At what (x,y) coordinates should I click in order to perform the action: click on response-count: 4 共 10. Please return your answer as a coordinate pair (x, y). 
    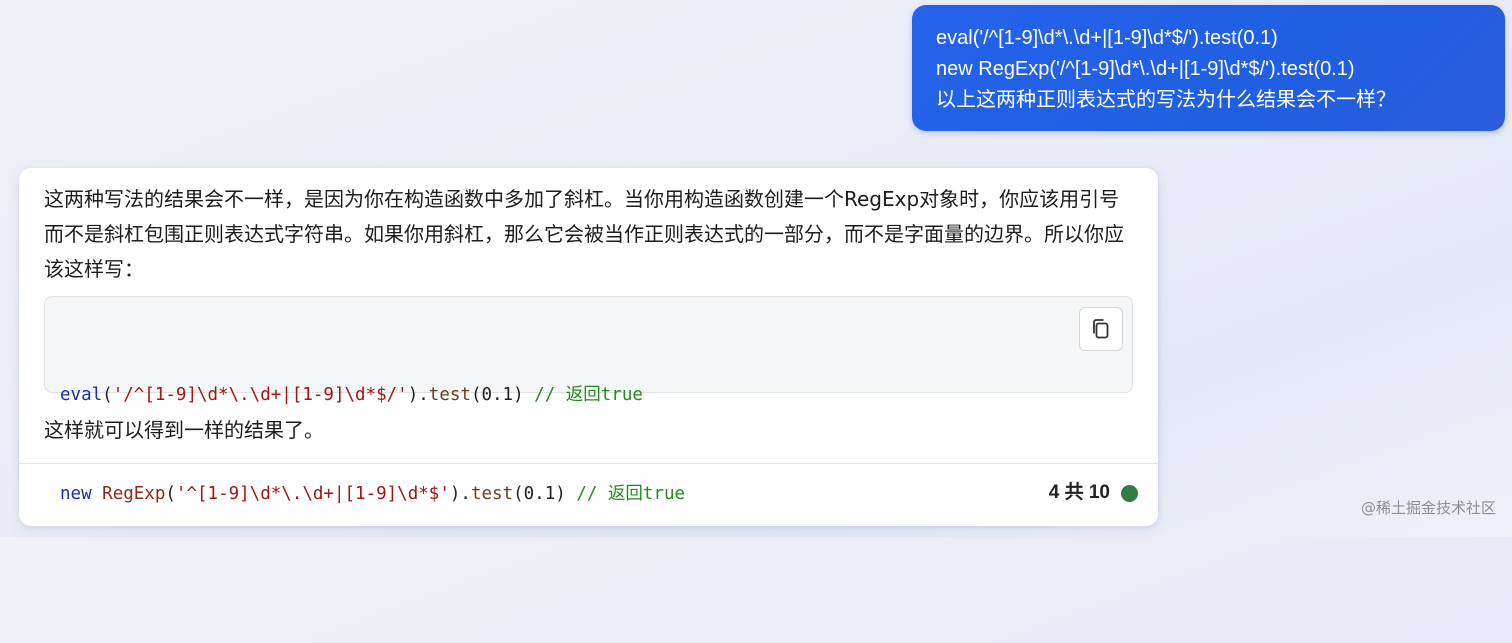
    Looking at the image, I should click on (1079, 492).